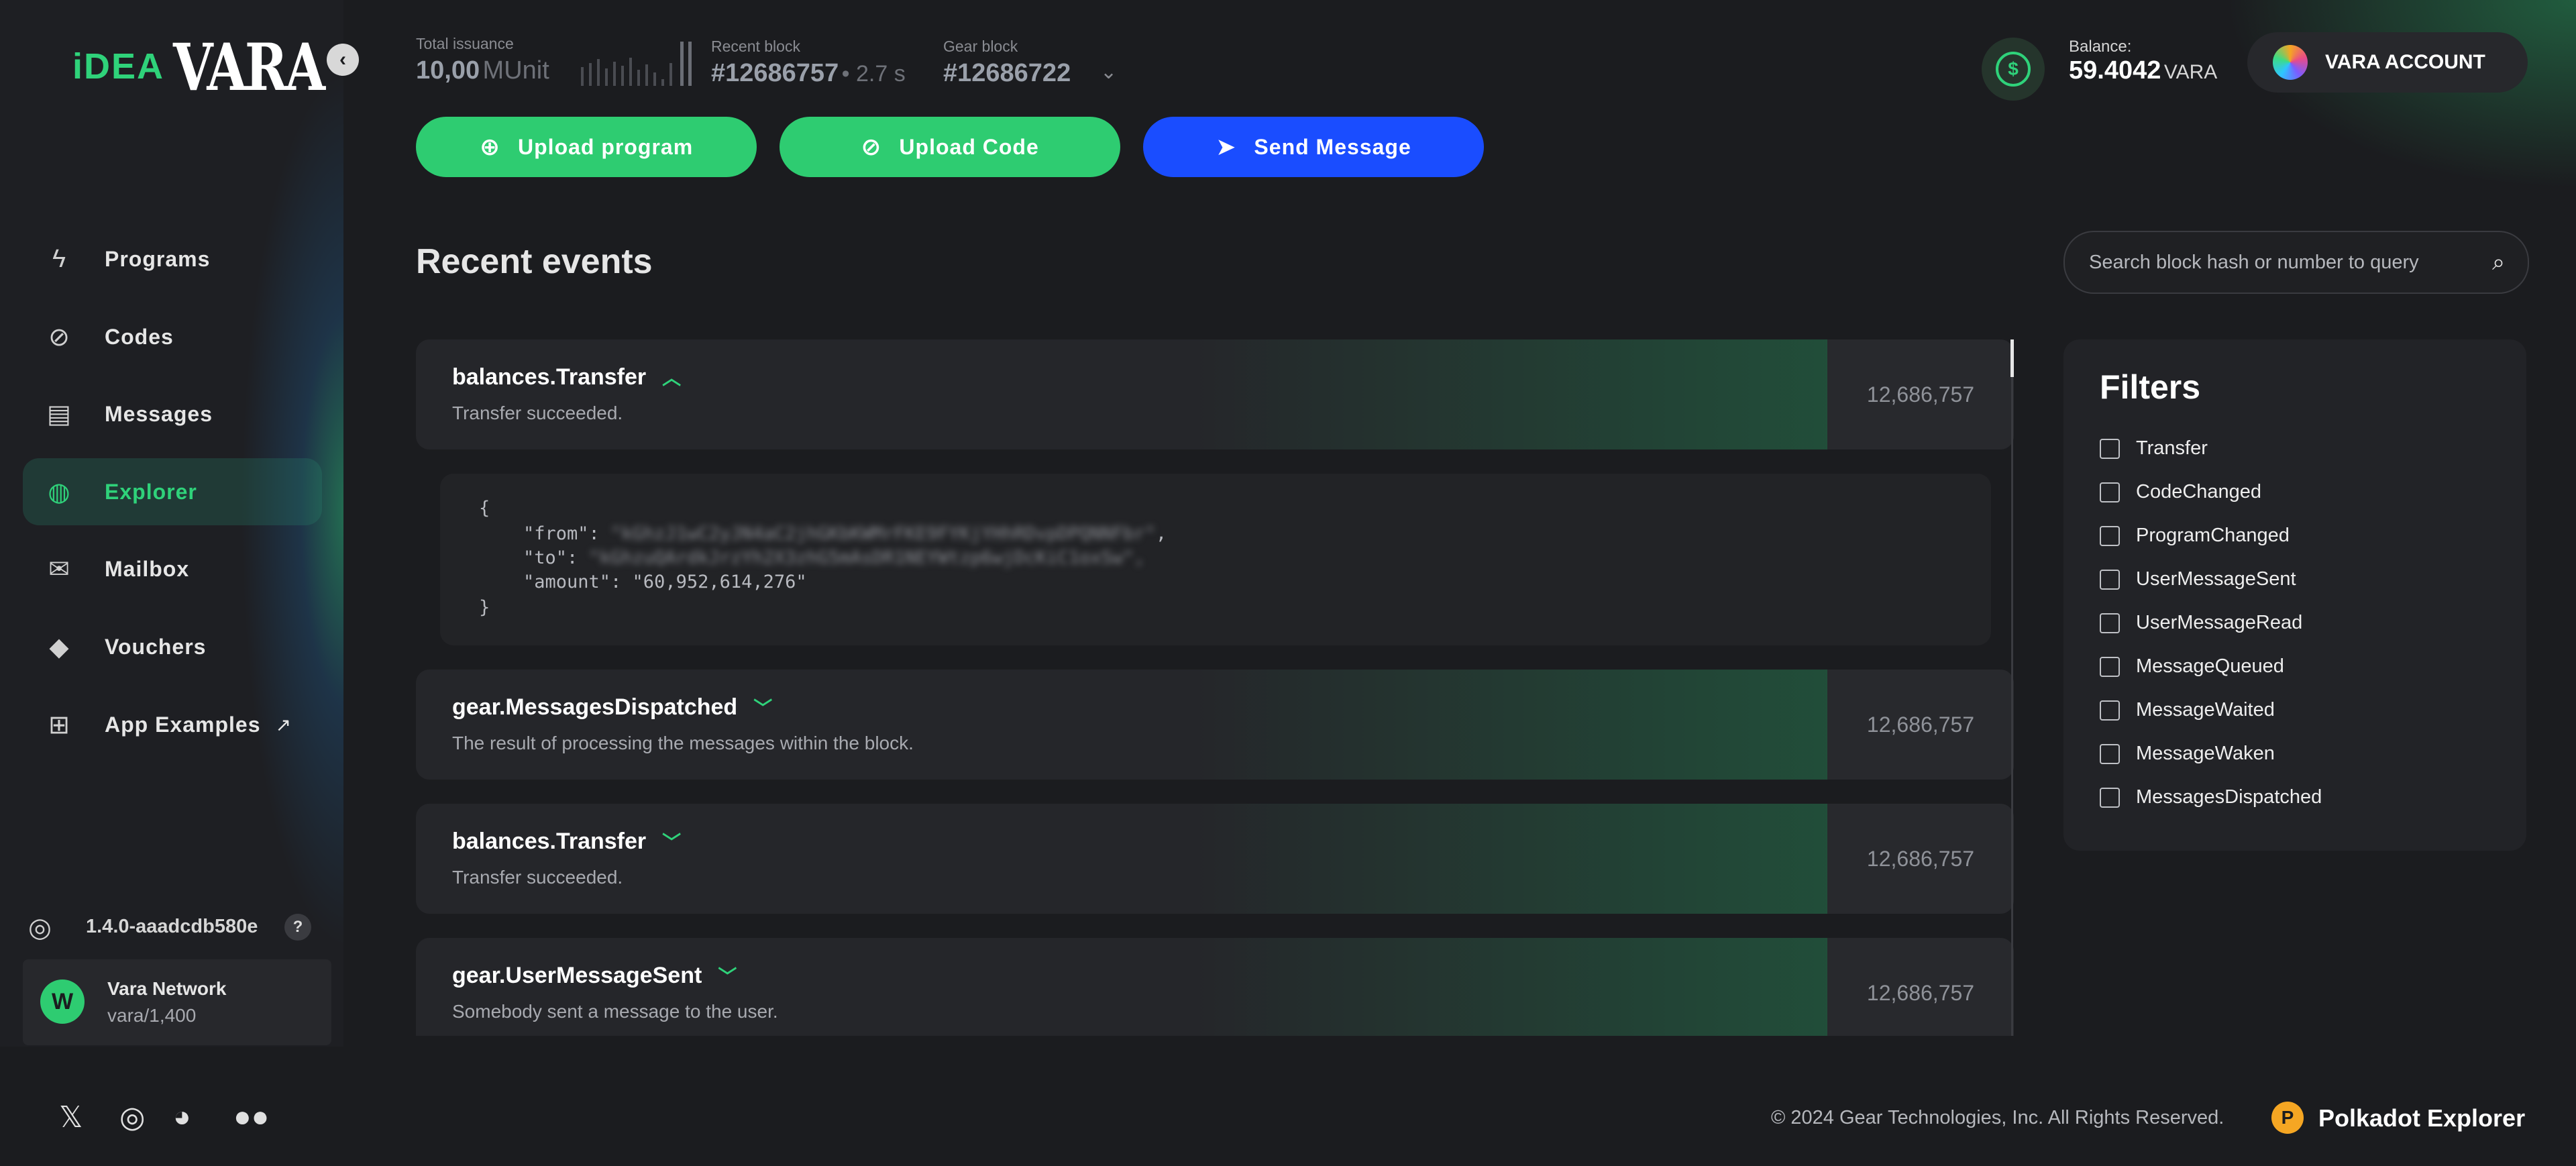 The image size is (2576, 1166). I want to click on balance: 59.4042 VARA, so click(2143, 70).